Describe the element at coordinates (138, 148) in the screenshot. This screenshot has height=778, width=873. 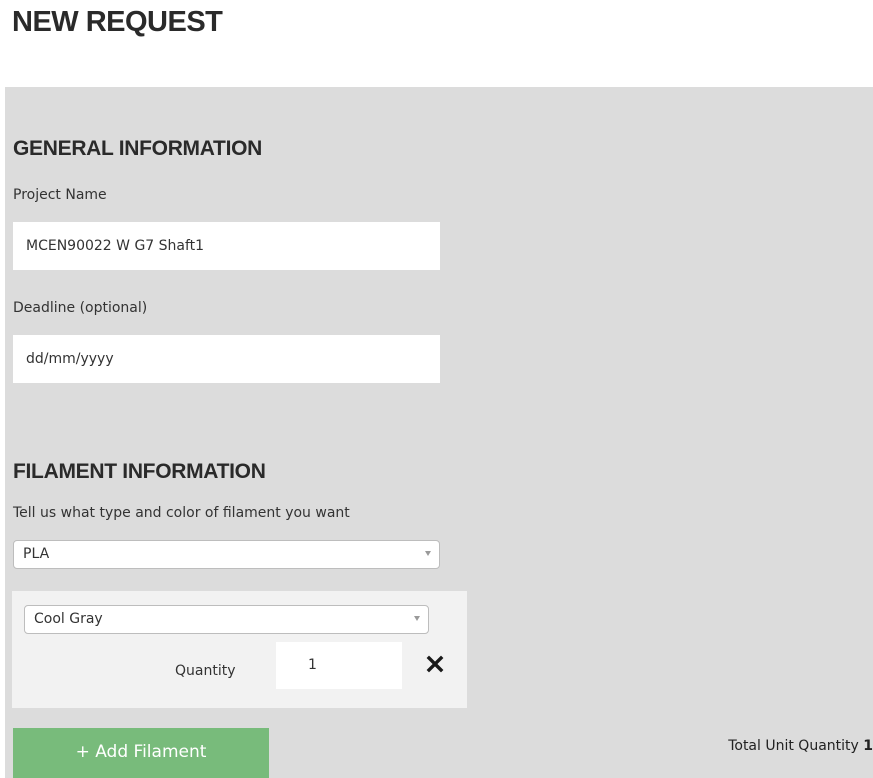
I see `general-information-heading: GENERAL INFORMATION` at that location.